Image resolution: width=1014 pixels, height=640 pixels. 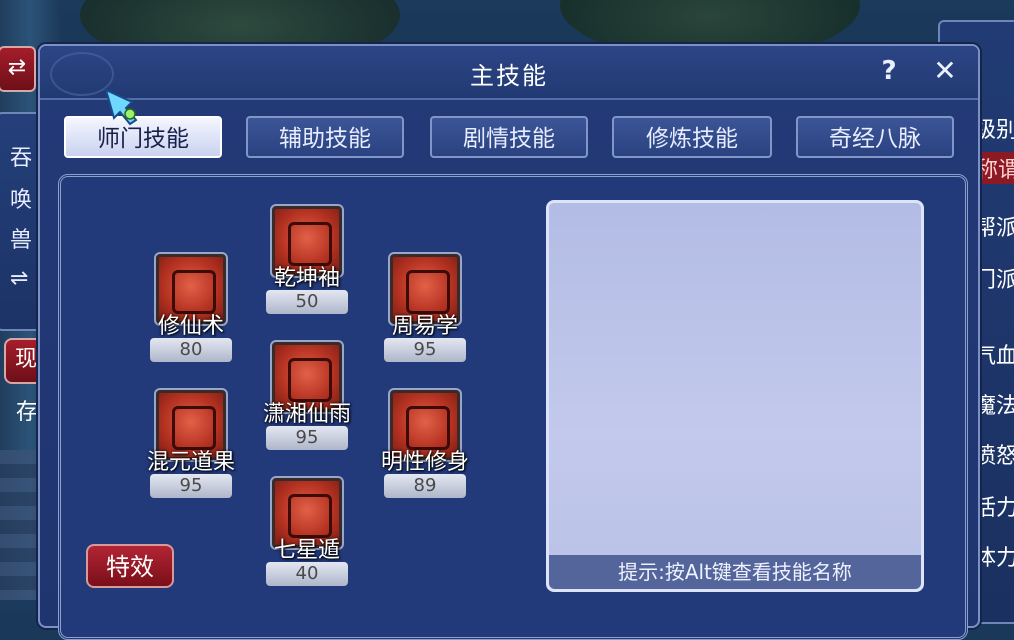 I want to click on skill-name: 乾坤袖, so click(x=306, y=278).